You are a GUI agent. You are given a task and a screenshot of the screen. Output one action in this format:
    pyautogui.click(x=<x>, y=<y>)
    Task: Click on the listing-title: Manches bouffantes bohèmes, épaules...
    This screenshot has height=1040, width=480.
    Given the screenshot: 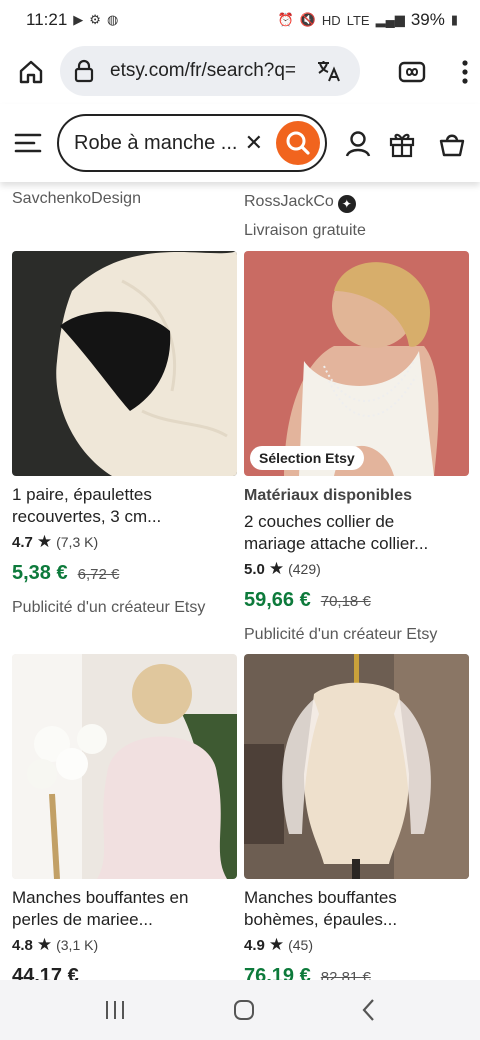 What is the action you would take?
    pyautogui.click(x=356, y=909)
    